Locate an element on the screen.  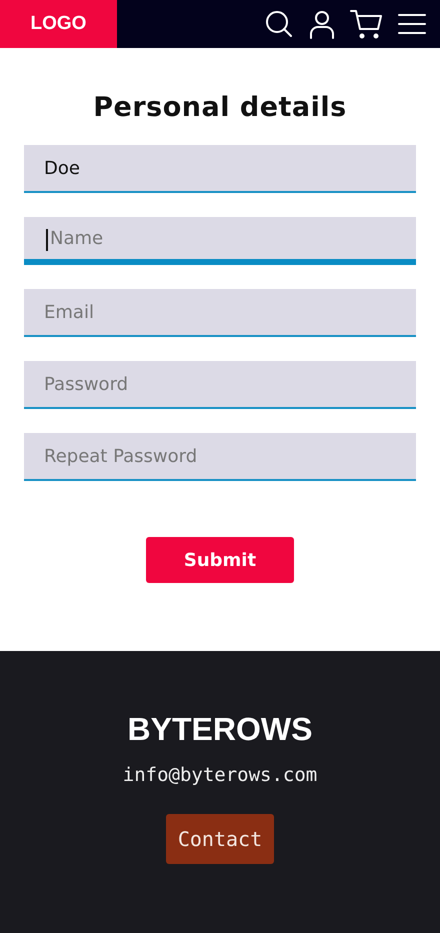
input-field: Name is located at coordinates (220, 241).